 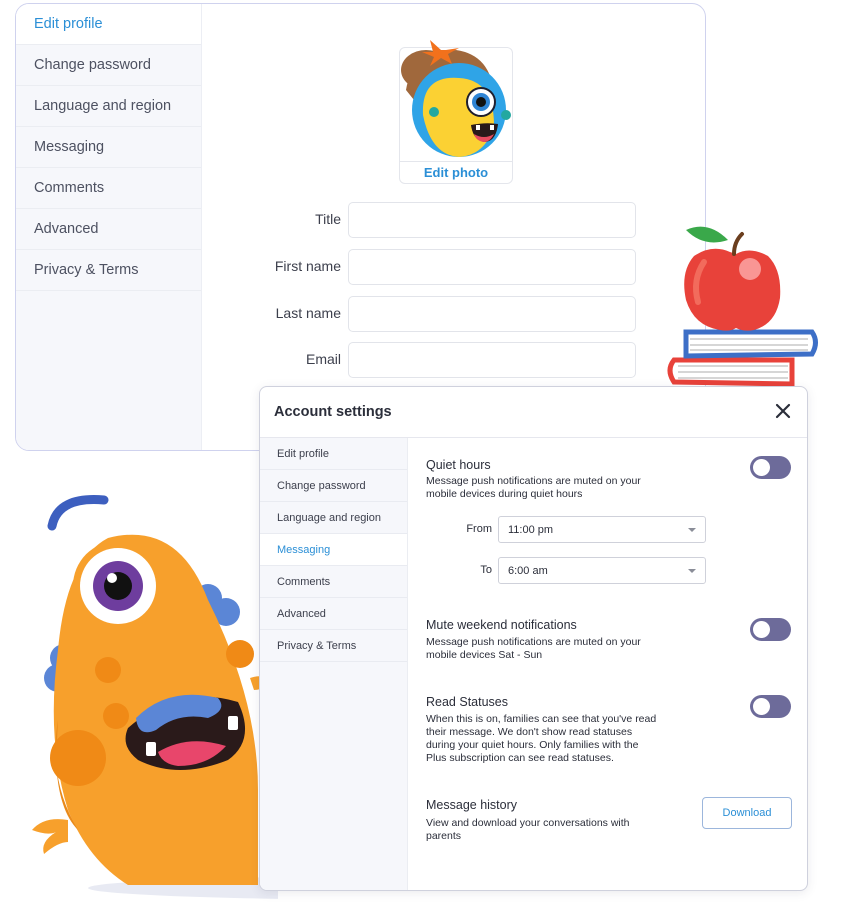 I want to click on quiet-hours-toggle, so click(x=770, y=467).